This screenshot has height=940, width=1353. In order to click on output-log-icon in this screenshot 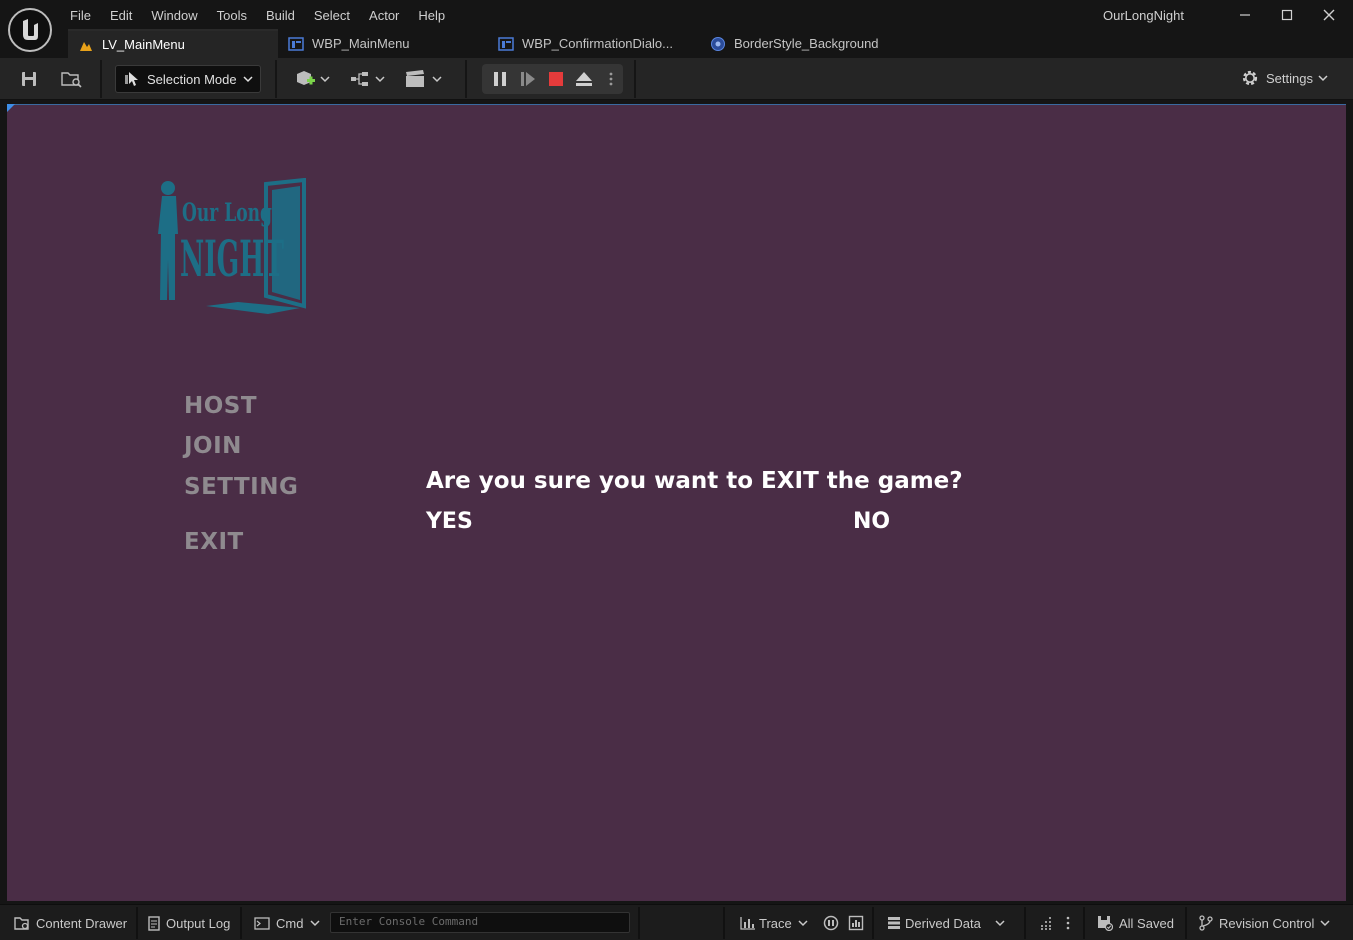, I will do `click(154, 923)`.